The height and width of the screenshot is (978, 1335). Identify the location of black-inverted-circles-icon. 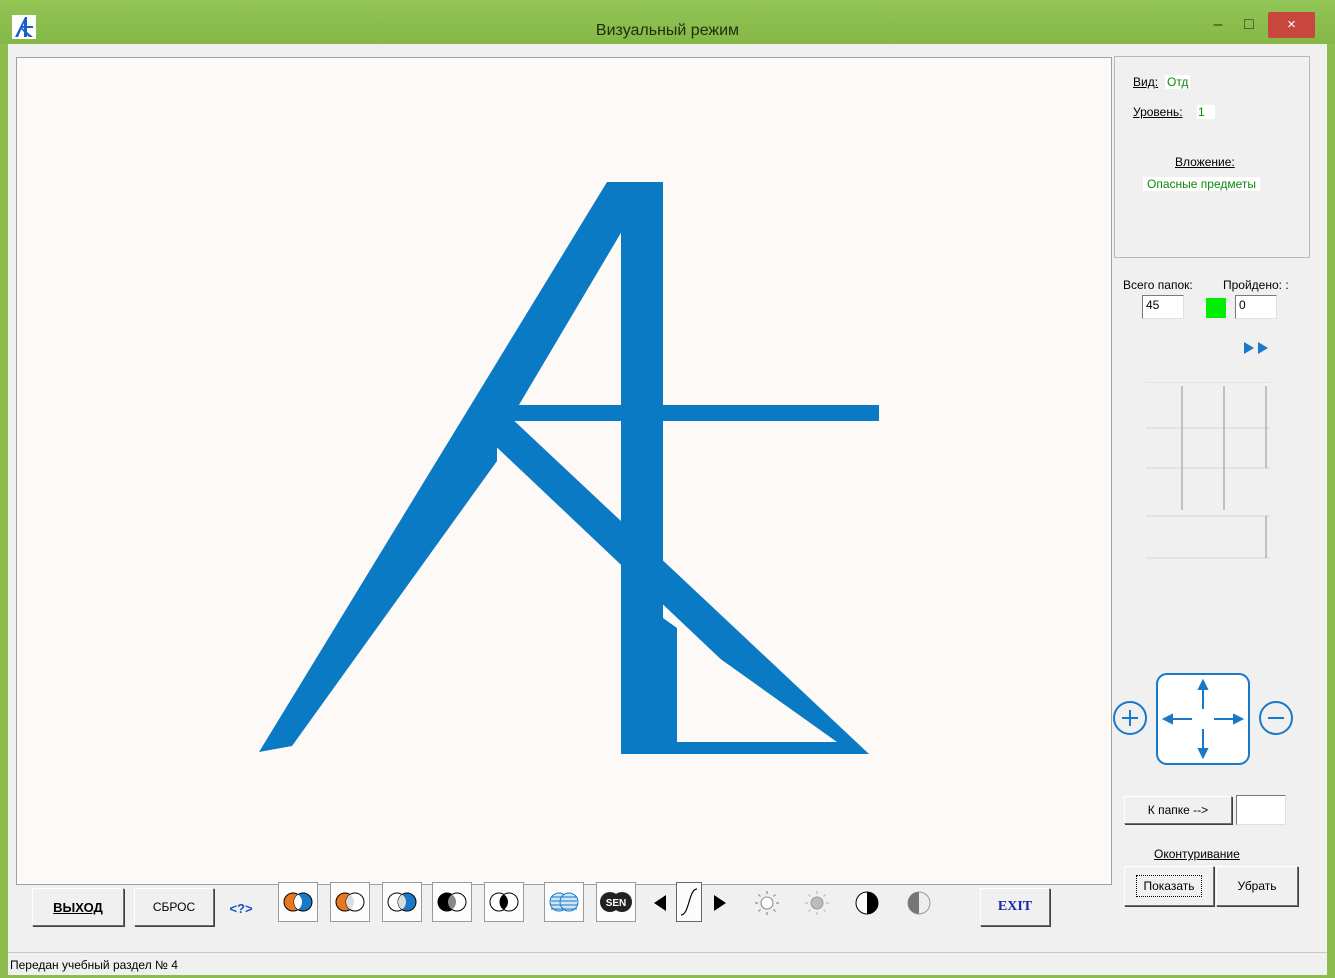
(504, 902).